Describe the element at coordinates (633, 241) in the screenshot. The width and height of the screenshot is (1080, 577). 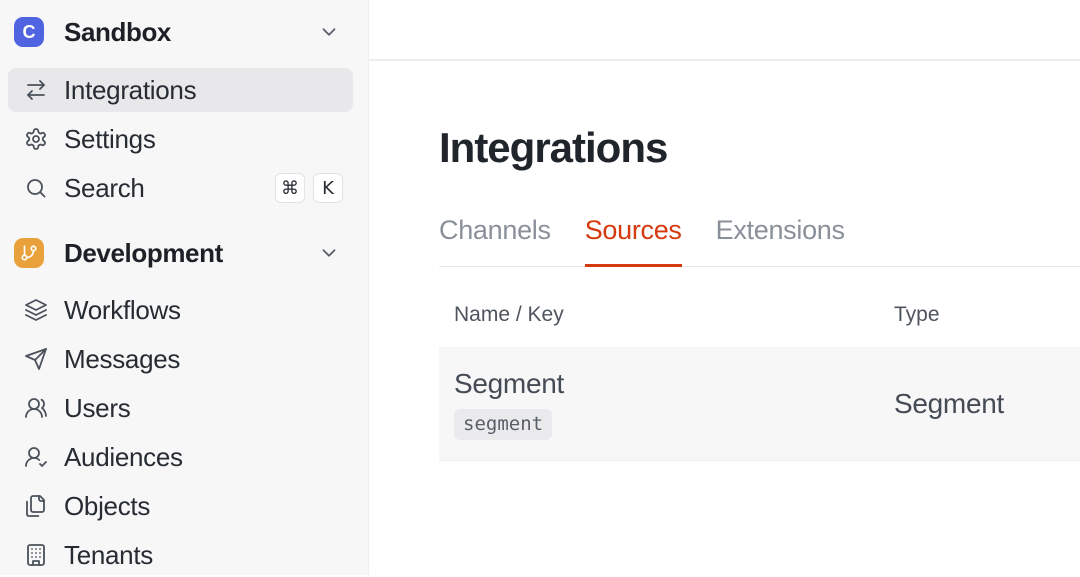
I see `tab-sources: Sources` at that location.